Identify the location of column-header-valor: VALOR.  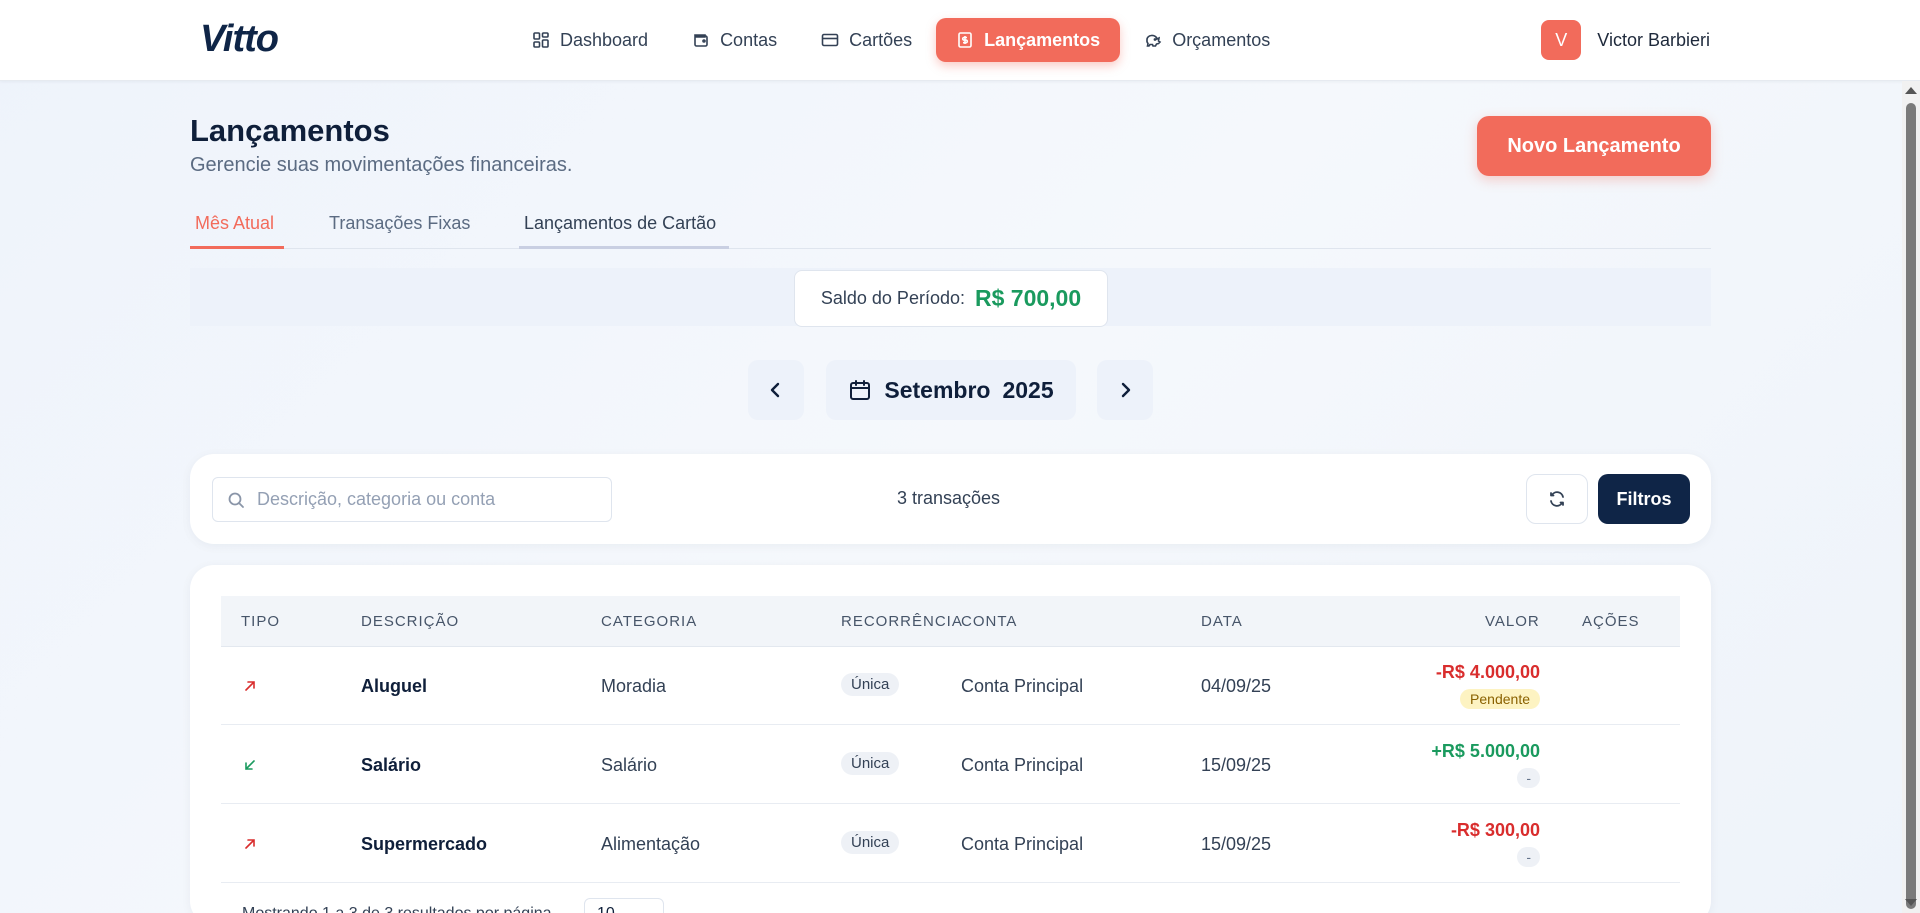
(1512, 621).